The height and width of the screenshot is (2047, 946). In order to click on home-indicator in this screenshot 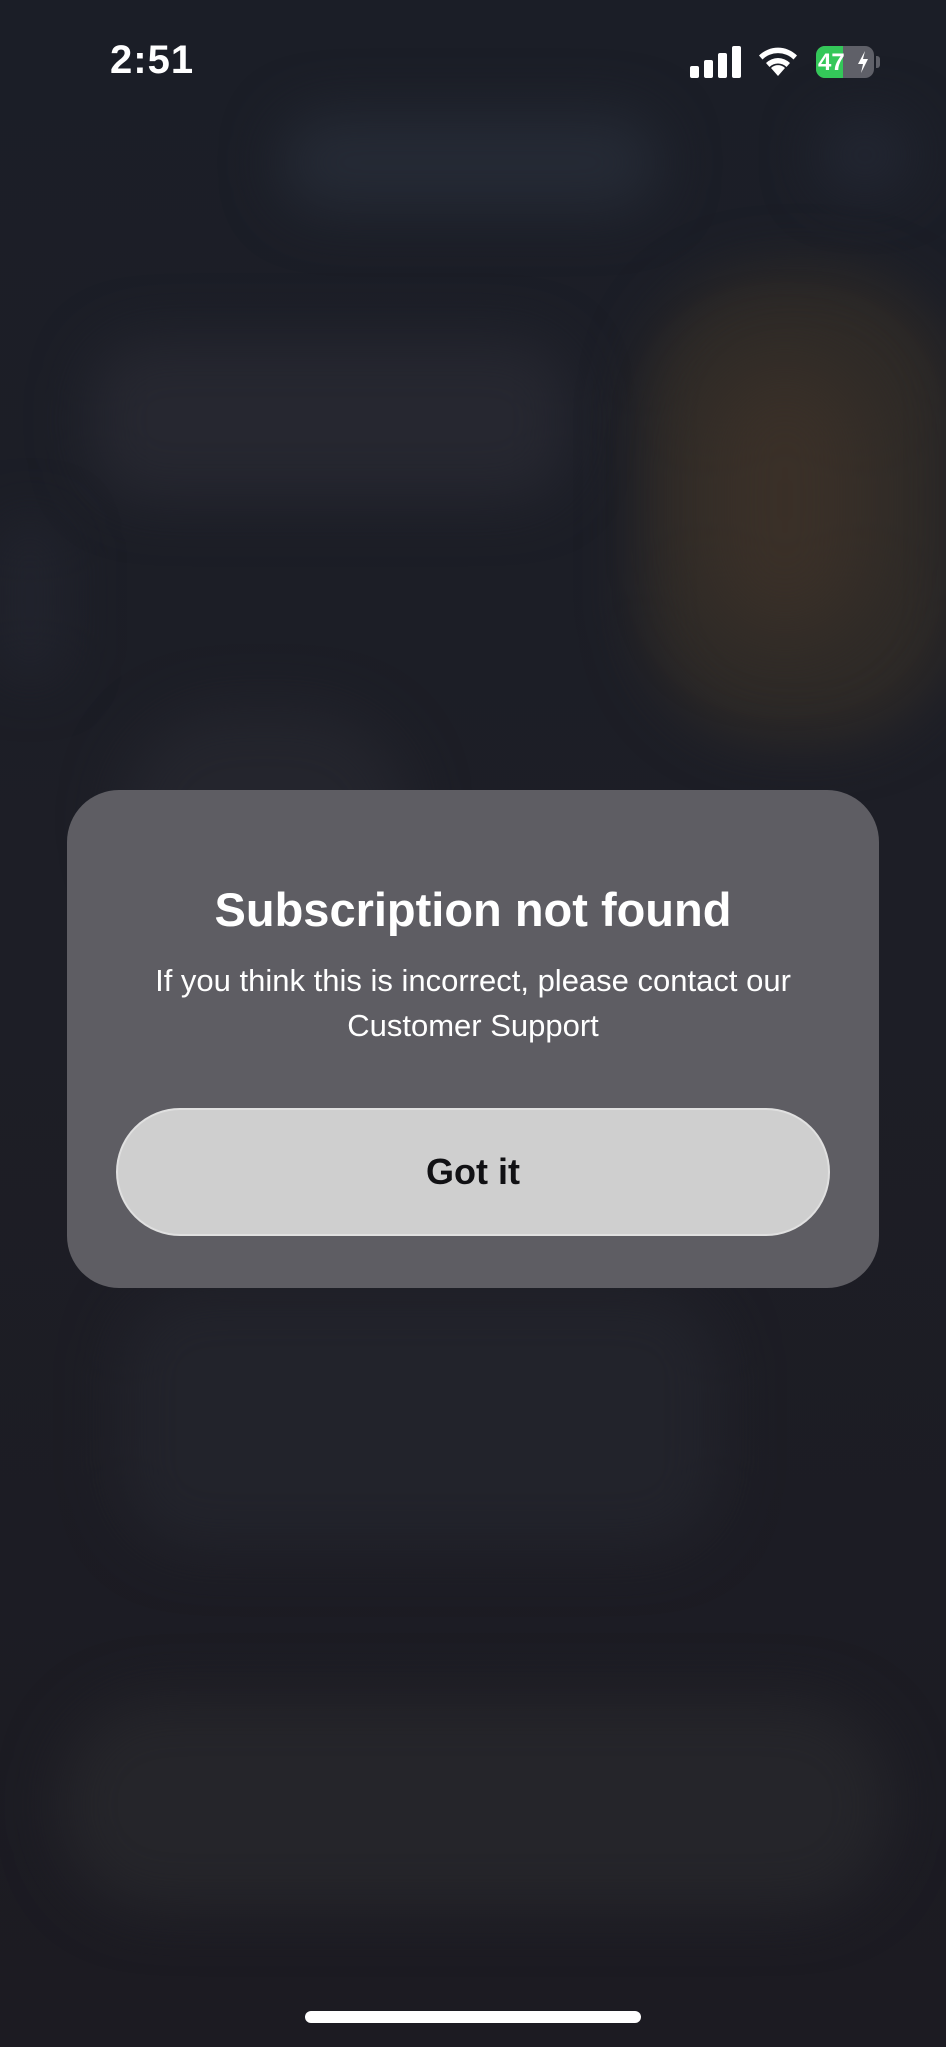, I will do `click(473, 2017)`.